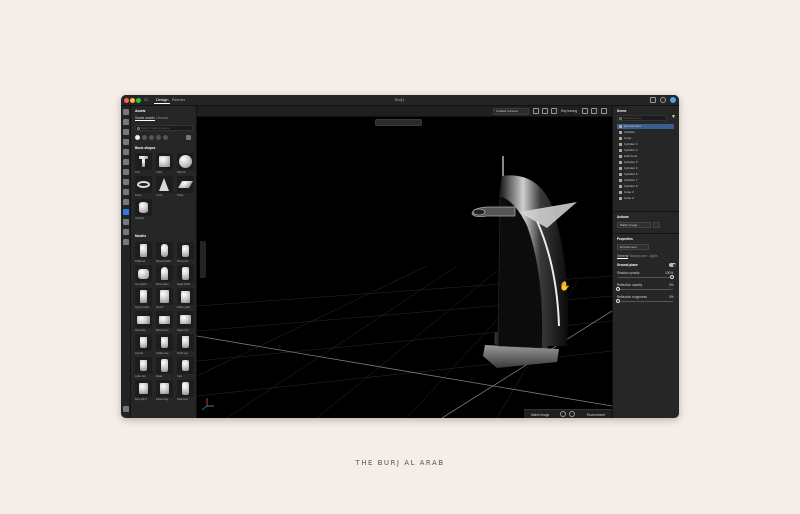 Image resolution: width=800 pixels, height=514 pixels. I want to click on tab-lights: Lights, so click(653, 256).